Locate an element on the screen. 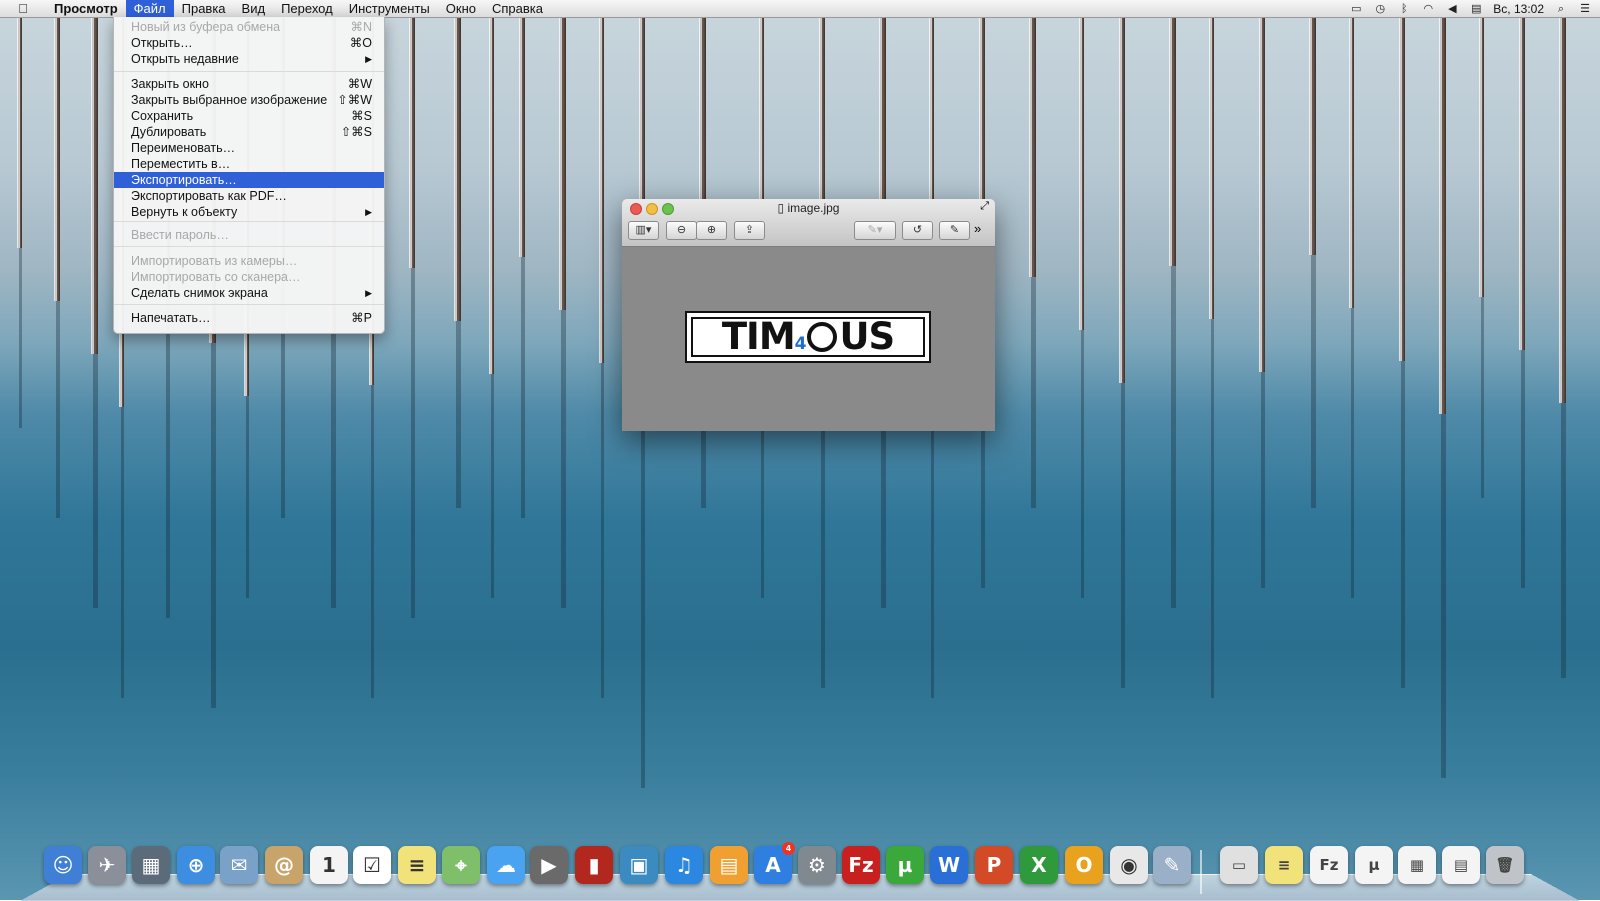  sidebar-view-button: ▥▾ is located at coordinates (643, 230).